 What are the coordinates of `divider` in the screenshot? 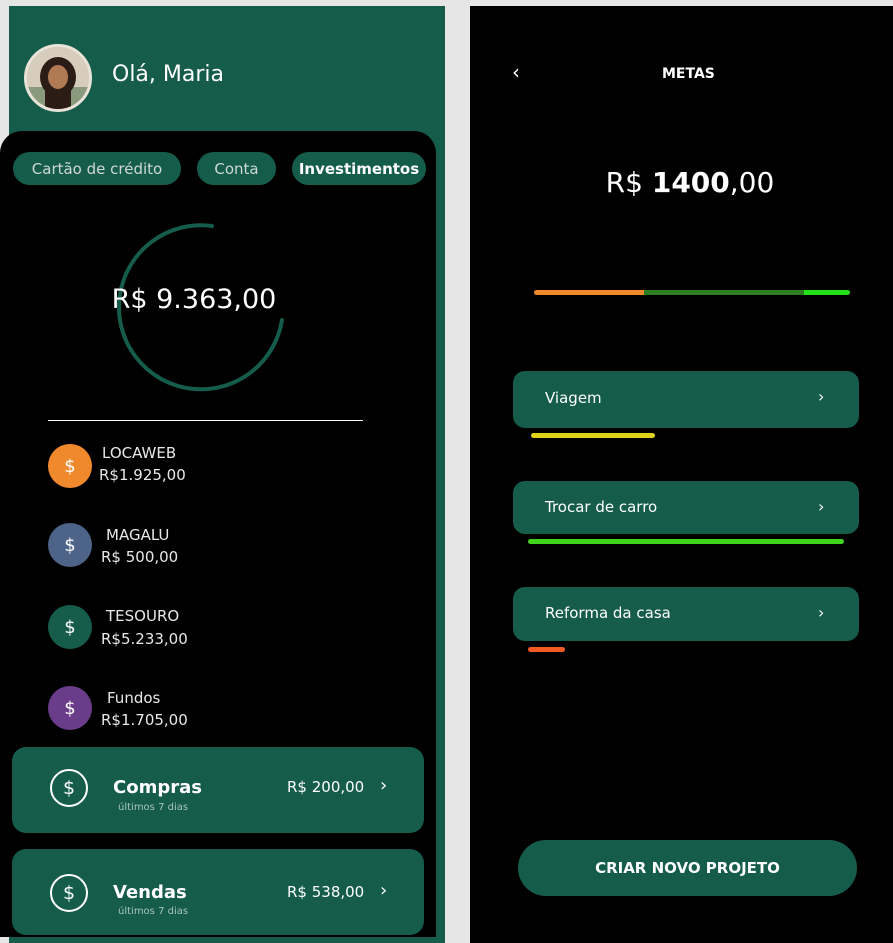 It's located at (205, 420).